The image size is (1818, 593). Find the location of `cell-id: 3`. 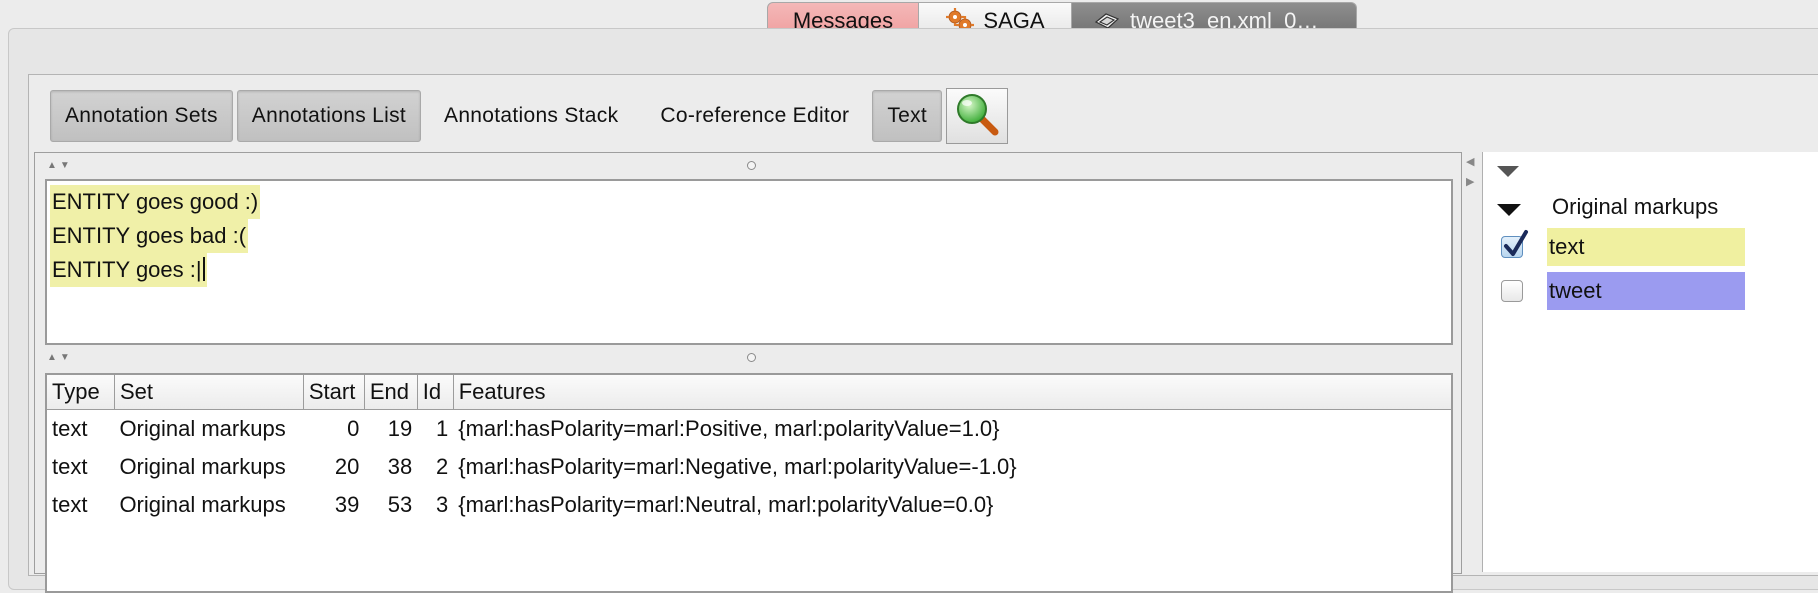

cell-id: 3 is located at coordinates (442, 504).